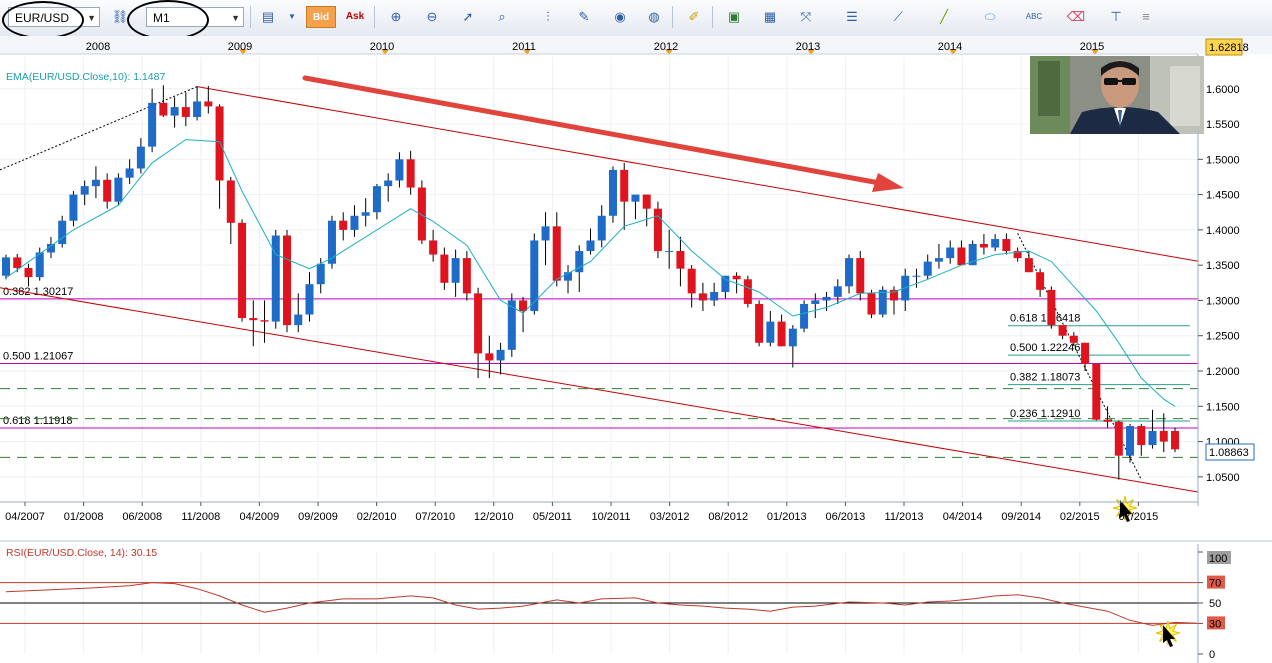  Describe the element at coordinates (654, 17) in the screenshot. I see `globe-icon: ◍` at that location.